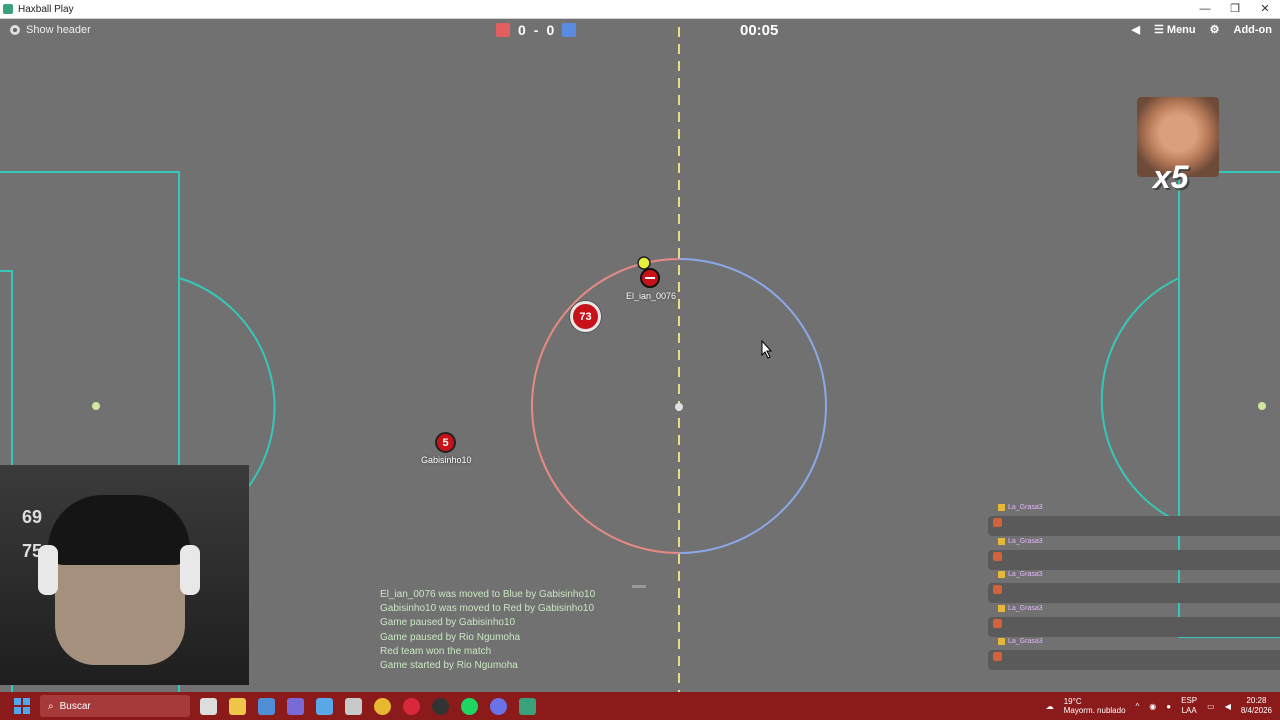  Describe the element at coordinates (1205, 9) in the screenshot. I see `minimize-button: —` at that location.